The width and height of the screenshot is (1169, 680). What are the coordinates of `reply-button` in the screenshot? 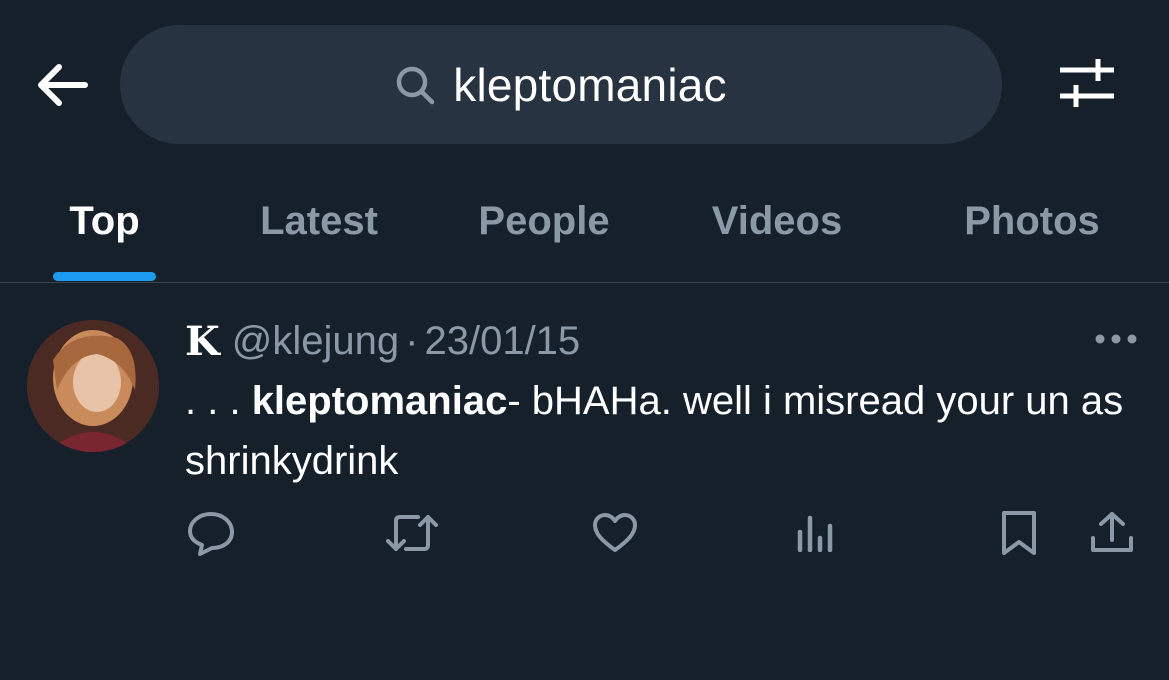 It's located at (211, 535).